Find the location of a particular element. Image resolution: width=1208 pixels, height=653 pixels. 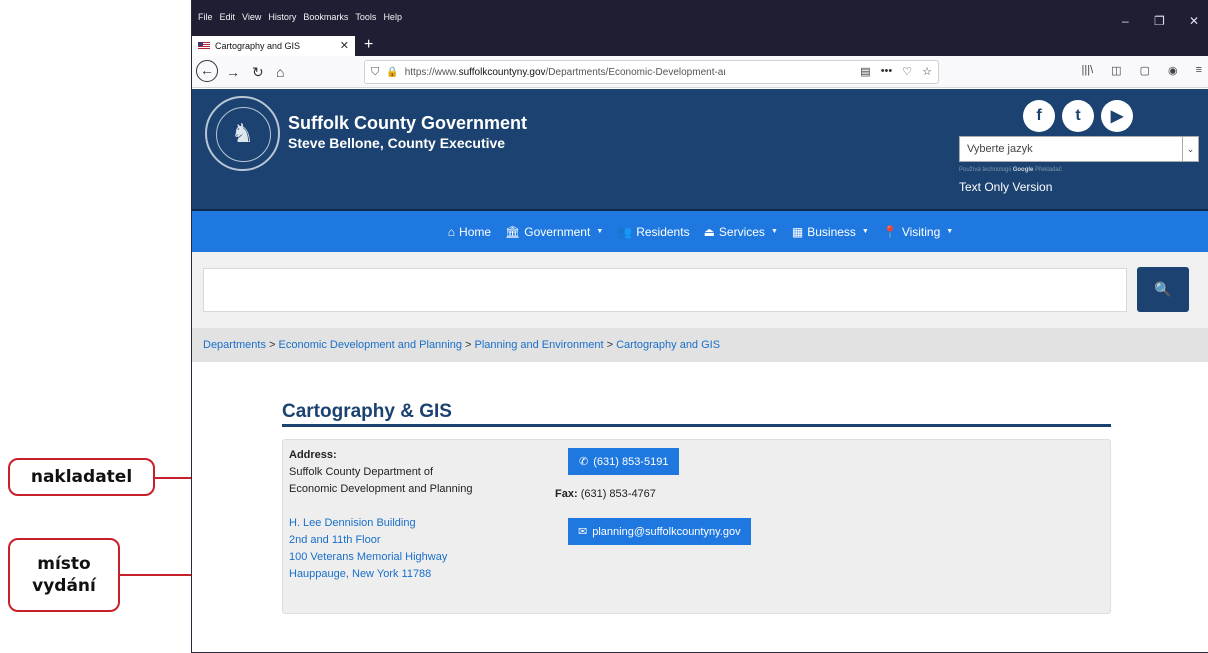

address-label: Address: is located at coordinates (313, 455).